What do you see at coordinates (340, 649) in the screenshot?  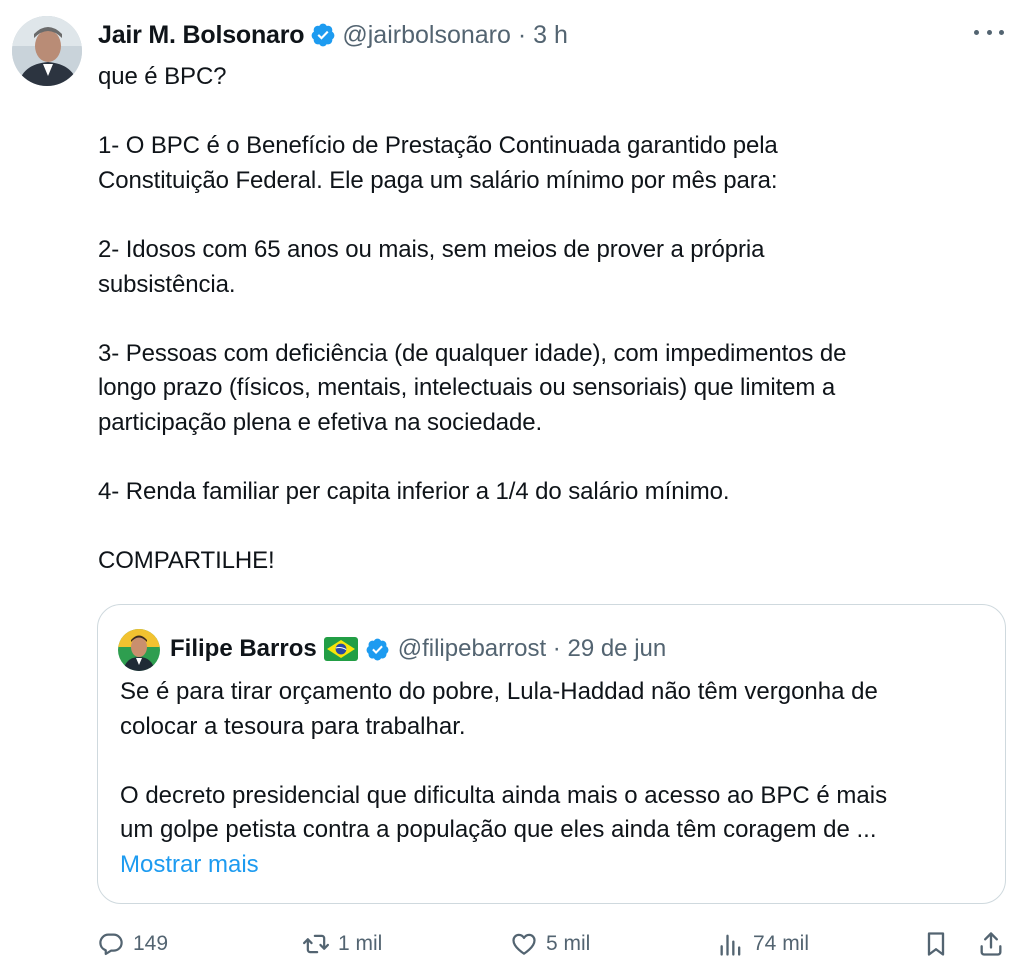 I see `brazil-flag-icon` at bounding box center [340, 649].